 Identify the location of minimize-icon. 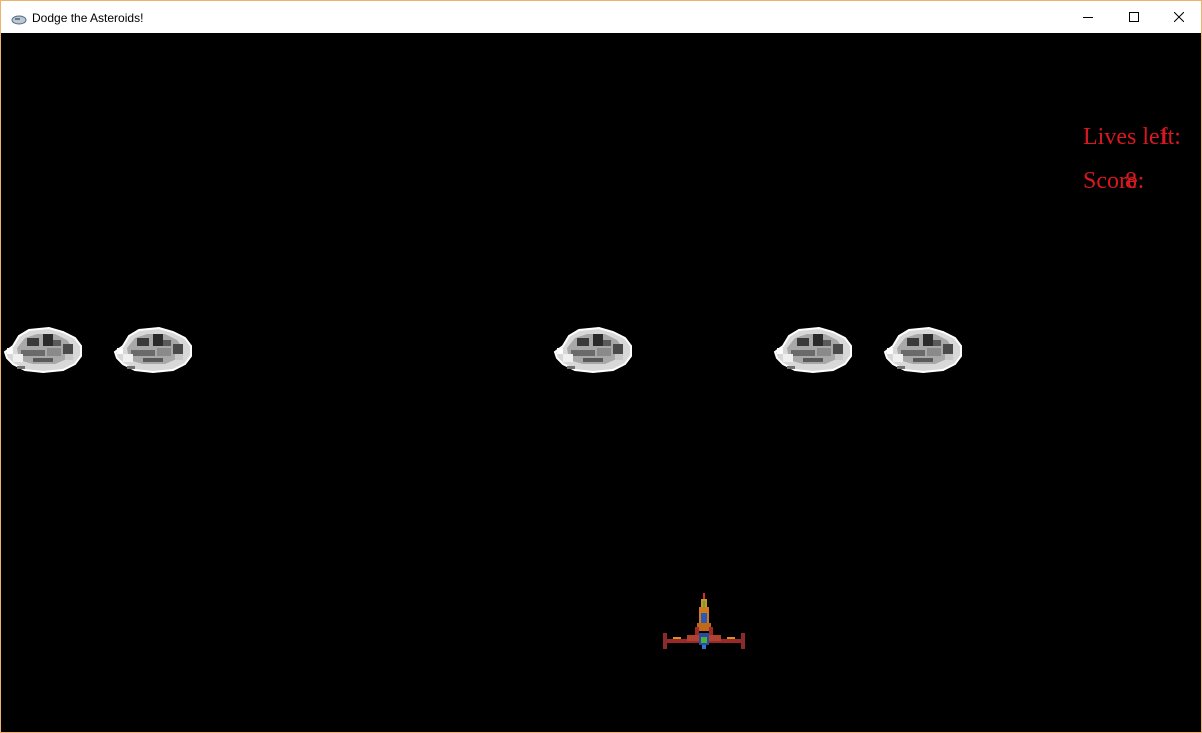
(1088, 17).